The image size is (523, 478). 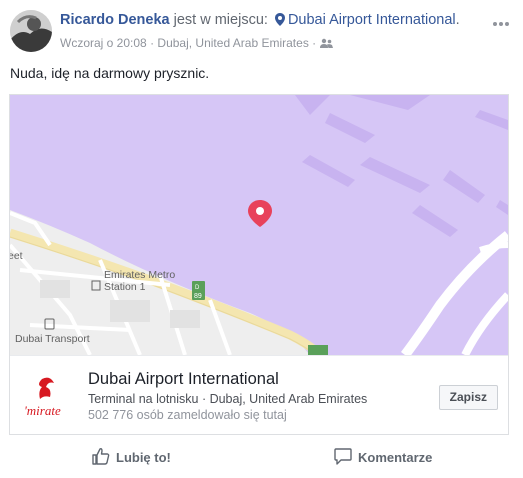 I want to click on comment-label: Komentarze, so click(x=395, y=457).